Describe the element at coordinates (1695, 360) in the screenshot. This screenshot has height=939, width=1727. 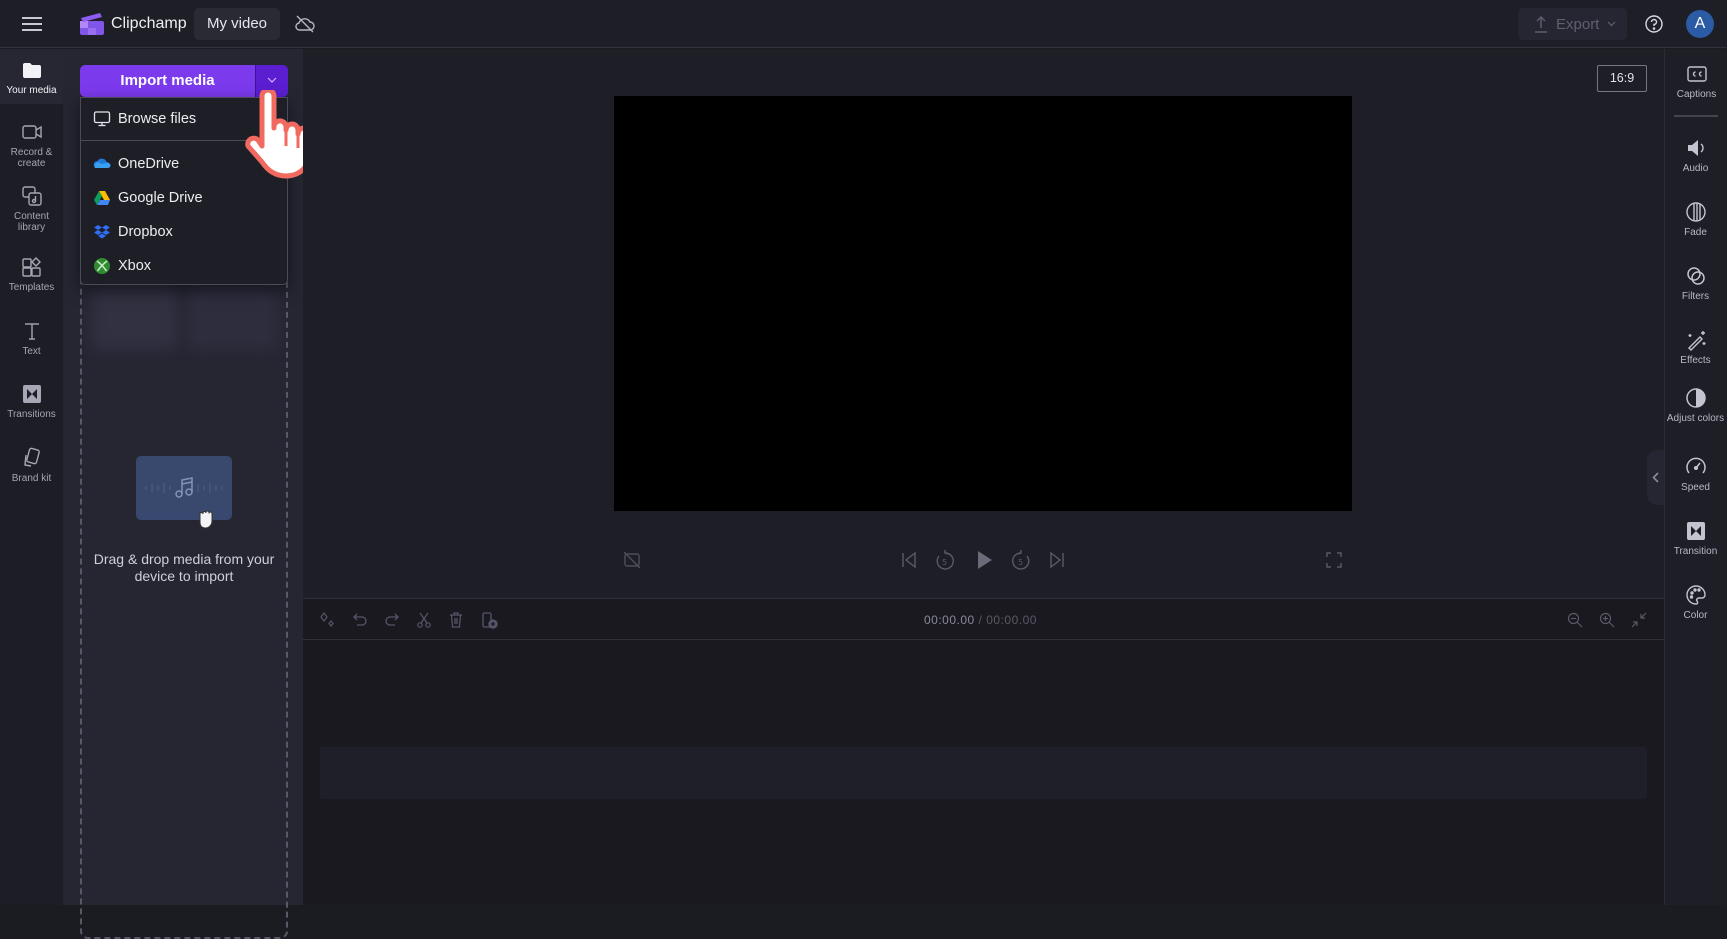
I see `property-label: Effects` at that location.